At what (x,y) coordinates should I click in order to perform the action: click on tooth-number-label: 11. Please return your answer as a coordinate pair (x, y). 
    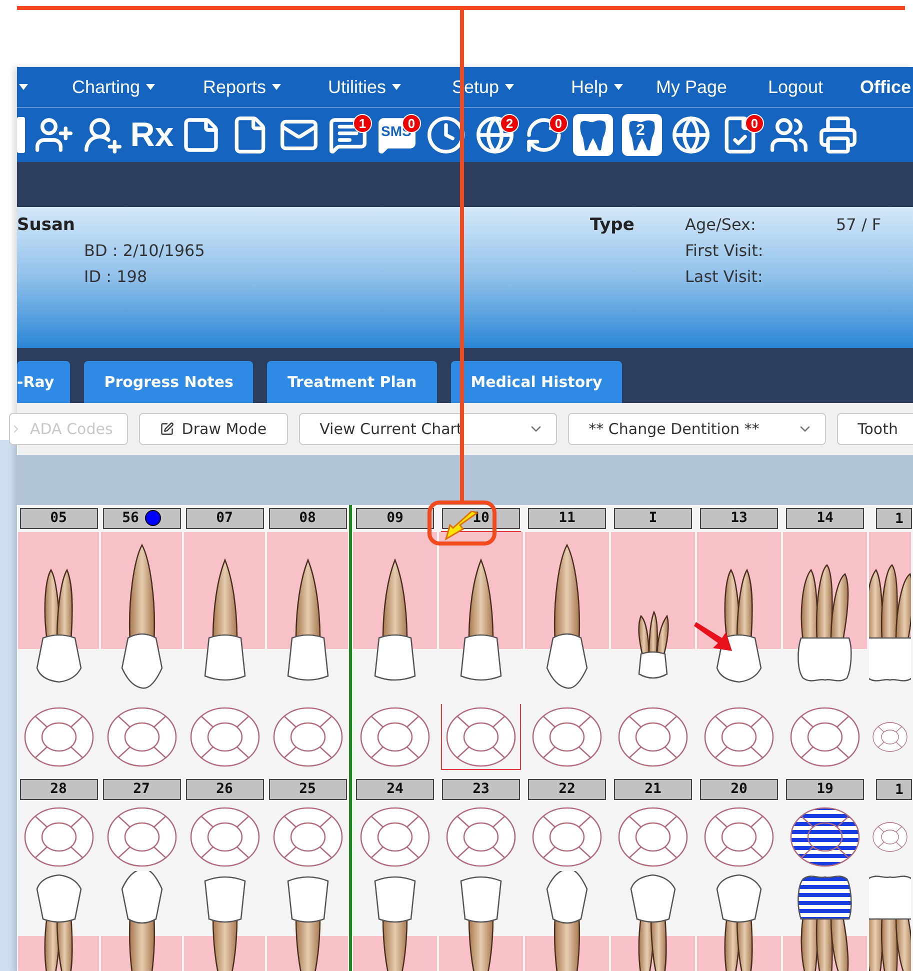
    Looking at the image, I should click on (567, 518).